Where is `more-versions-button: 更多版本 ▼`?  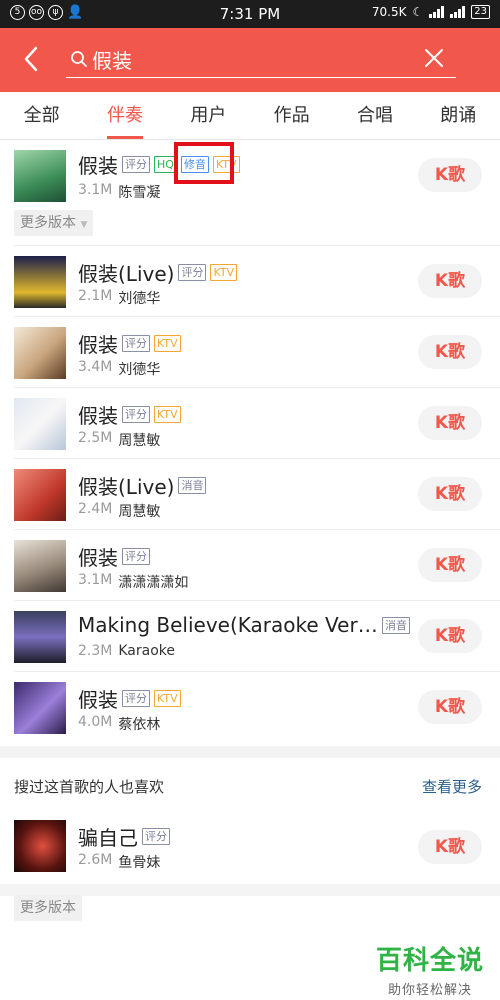
more-versions-button: 更多版本 ▼ is located at coordinates (54, 223).